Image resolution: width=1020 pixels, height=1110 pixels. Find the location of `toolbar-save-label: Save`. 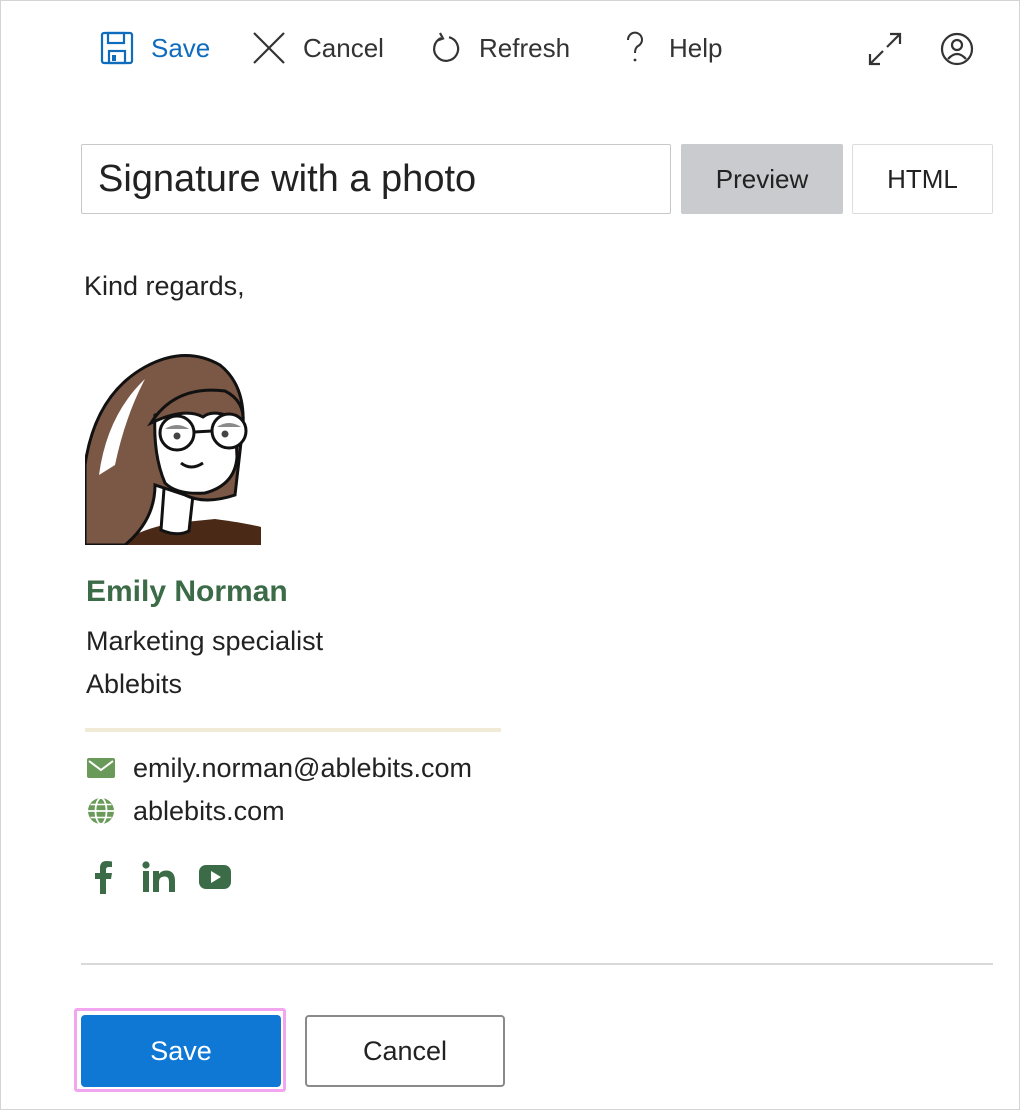

toolbar-save-label: Save is located at coordinates (181, 47).